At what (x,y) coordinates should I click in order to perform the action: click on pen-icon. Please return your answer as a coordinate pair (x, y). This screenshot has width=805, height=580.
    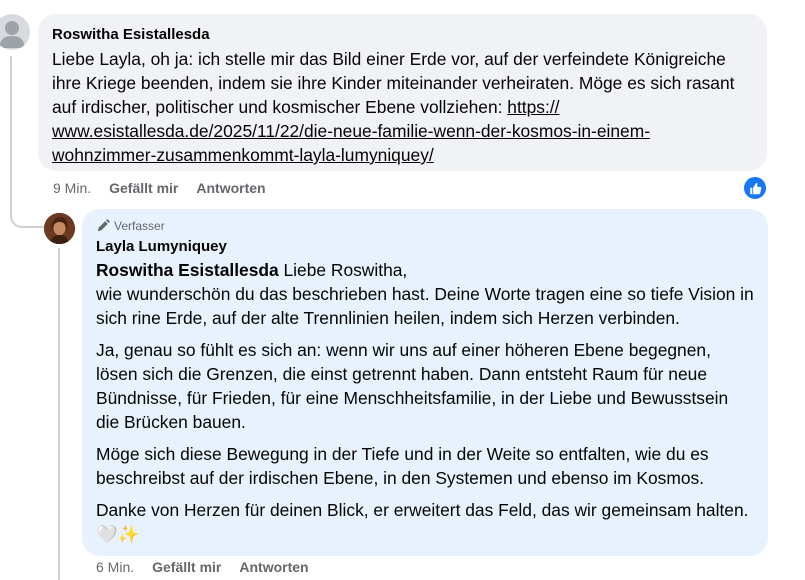
    Looking at the image, I should click on (103, 225).